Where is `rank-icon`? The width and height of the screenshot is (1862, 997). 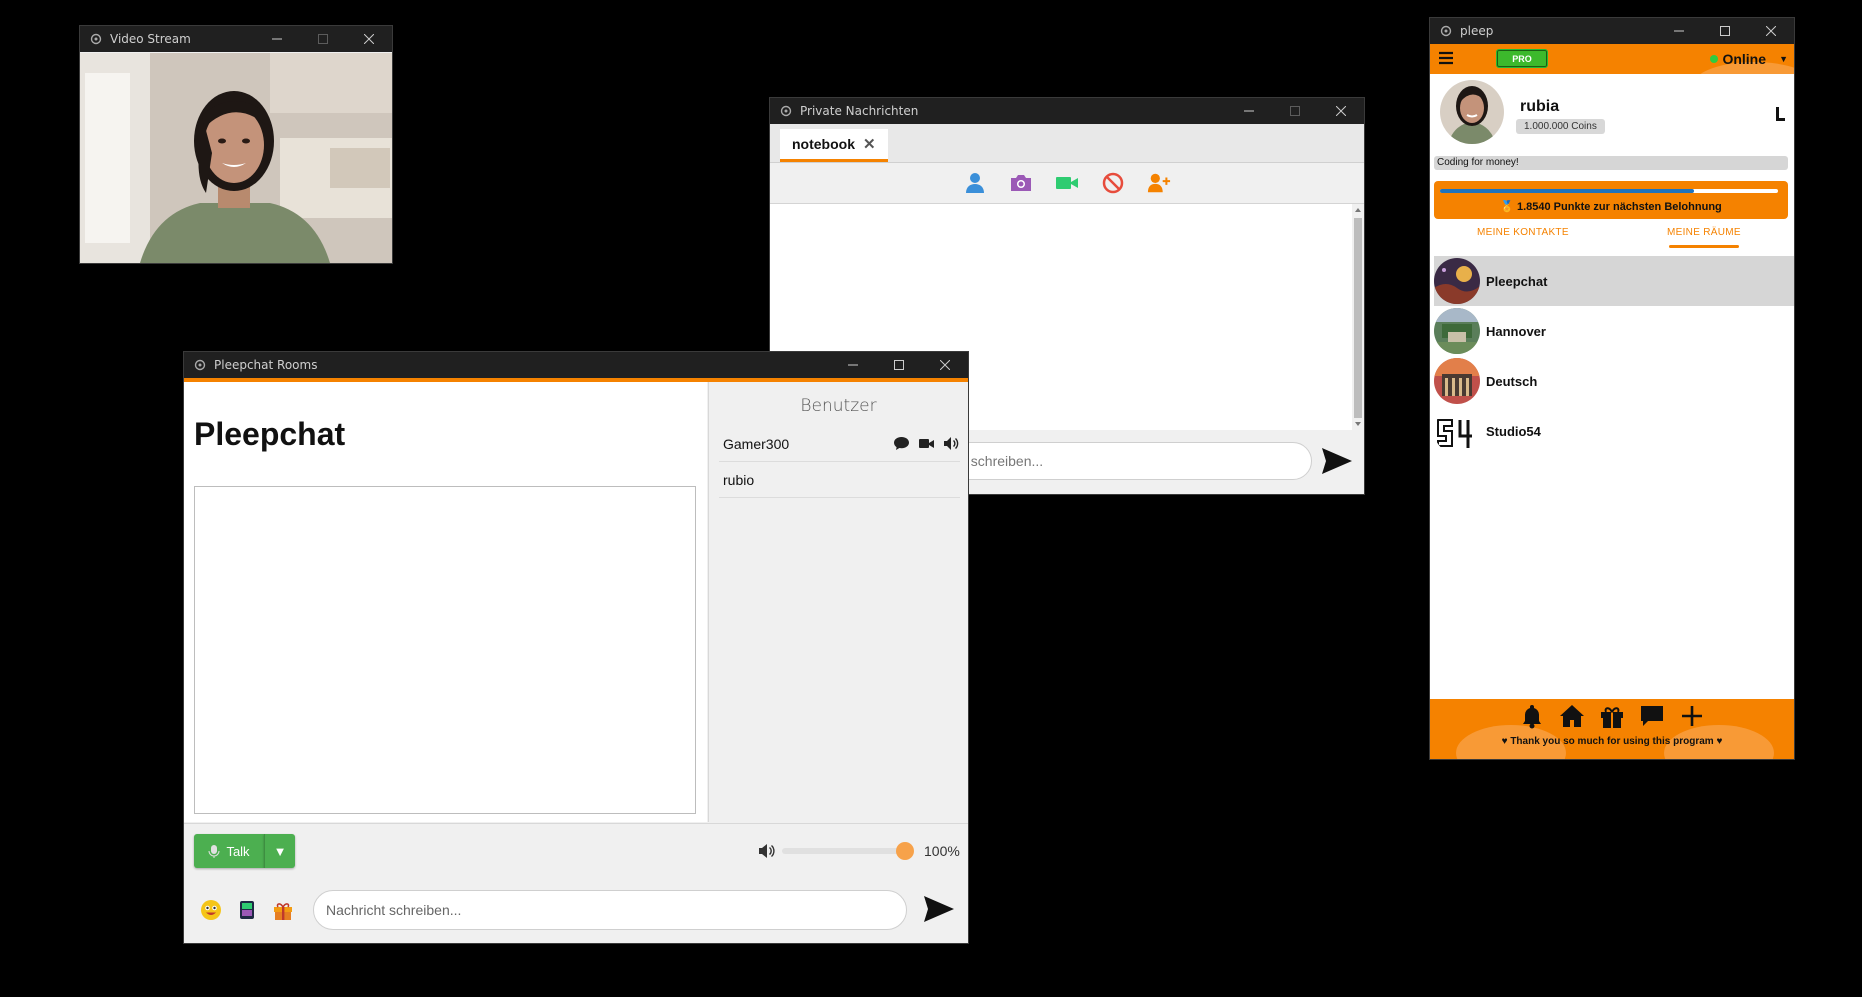
rank-icon is located at coordinates (1780, 114).